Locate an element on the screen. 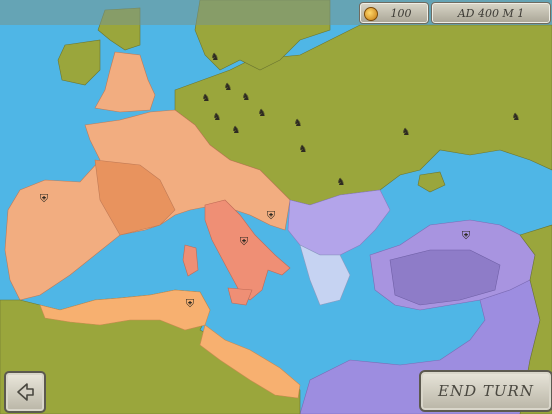  gold-value: 100 is located at coordinates (401, 13).